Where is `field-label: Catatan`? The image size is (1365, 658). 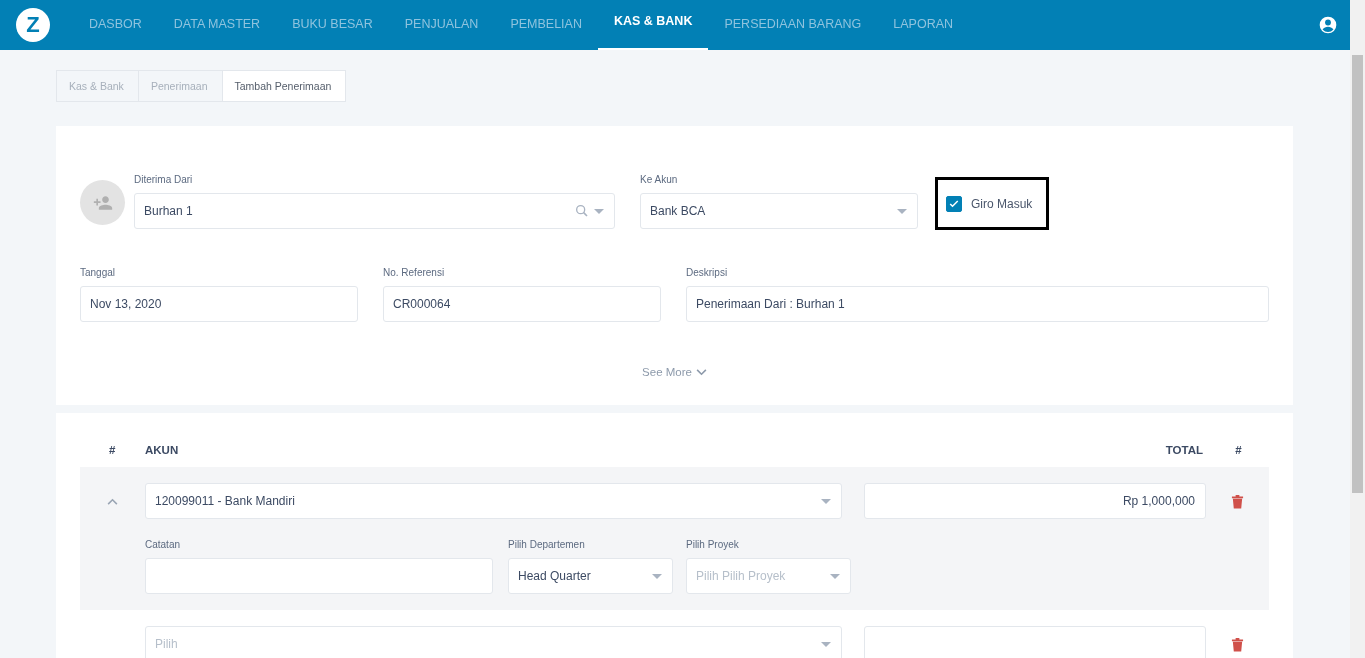
field-label: Catatan is located at coordinates (163, 545).